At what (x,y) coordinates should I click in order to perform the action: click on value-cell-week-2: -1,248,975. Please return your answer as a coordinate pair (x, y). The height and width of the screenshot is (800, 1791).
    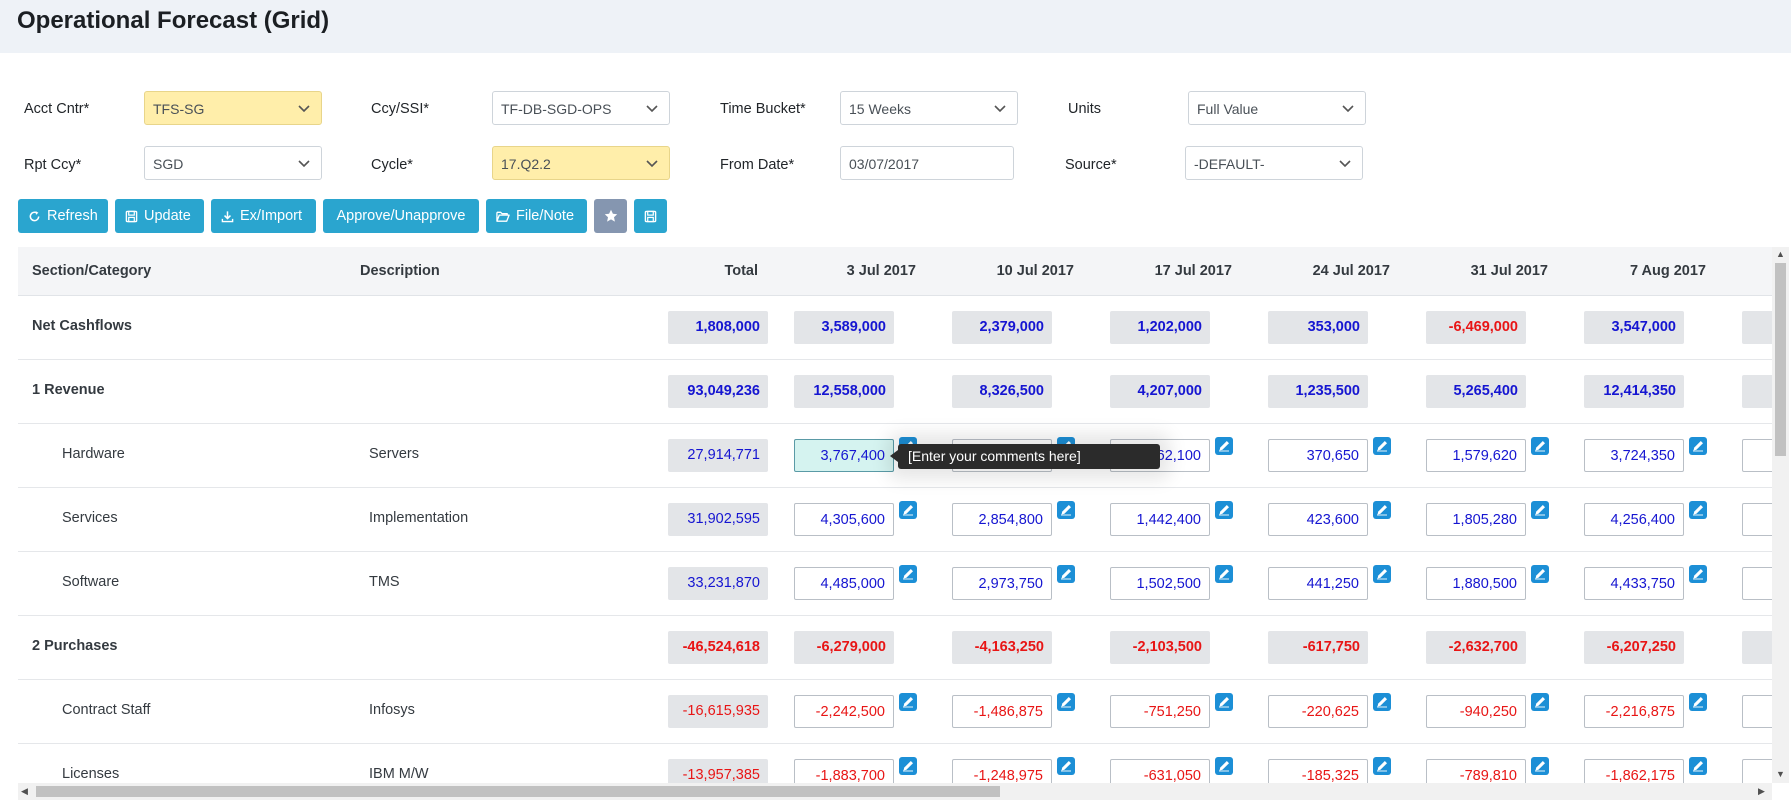
    Looking at the image, I should click on (1002, 771).